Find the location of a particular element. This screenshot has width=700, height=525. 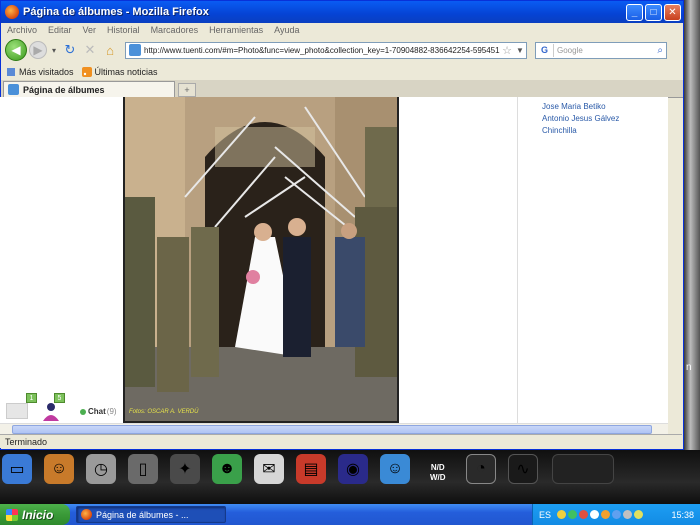

horizontal-scroll-thumb is located at coordinates (332, 429).